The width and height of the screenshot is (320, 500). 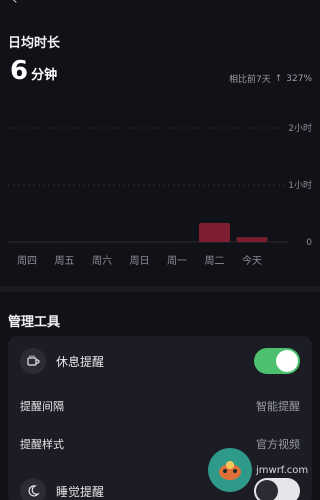 What do you see at coordinates (309, 243) in the screenshot?
I see `y-tick-label: 0` at bounding box center [309, 243].